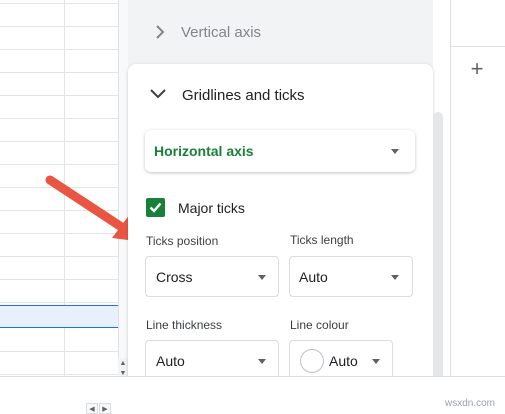 The height and width of the screenshot is (414, 505). I want to click on gridlines-ticks-section-title: Gridlines and ticks, so click(243, 95).